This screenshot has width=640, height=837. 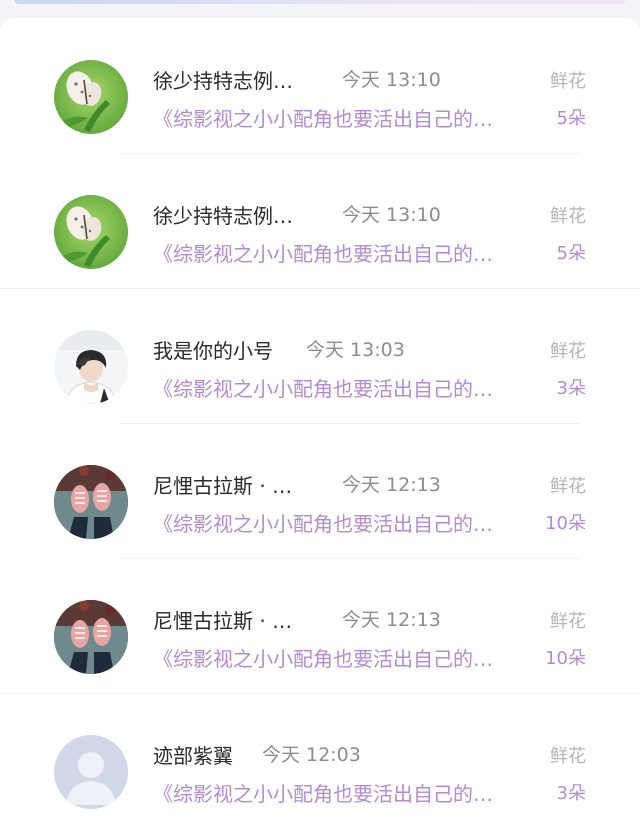 I want to click on top-gradient-bar, so click(x=320, y=2).